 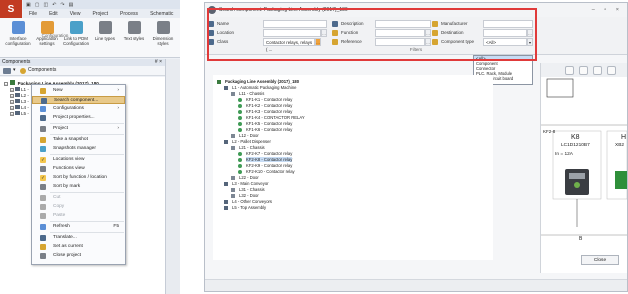 What do you see at coordinates (583, 70) in the screenshot?
I see `print-preview-icon` at bounding box center [583, 70].